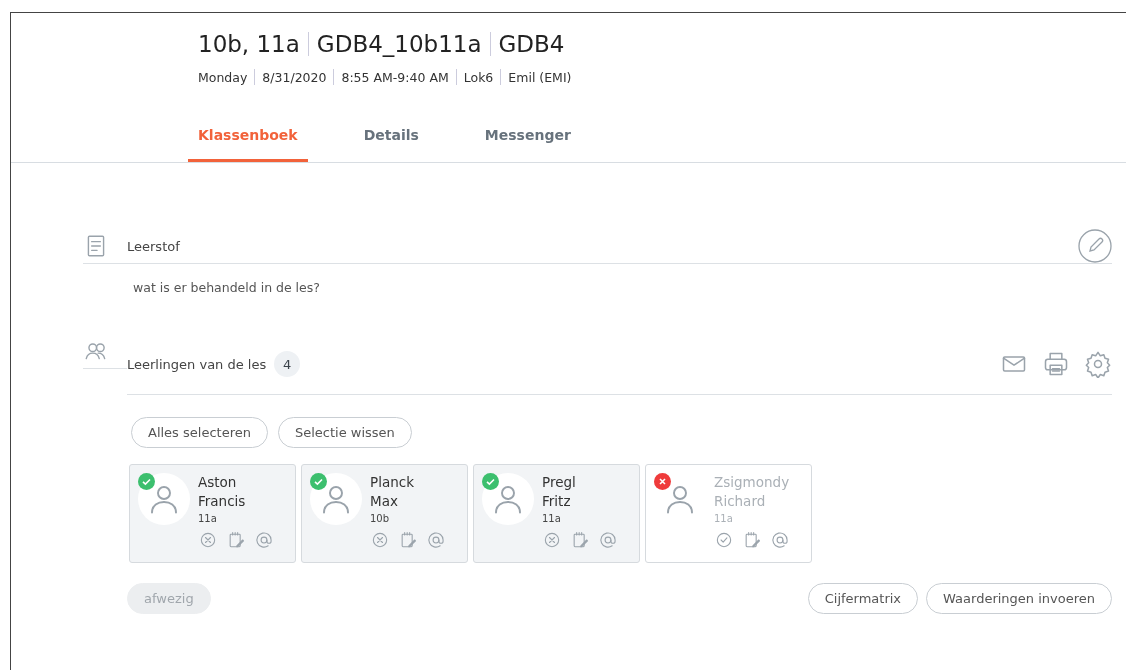  I want to click on lesson-title: GDB4_10b11a, so click(399, 44).